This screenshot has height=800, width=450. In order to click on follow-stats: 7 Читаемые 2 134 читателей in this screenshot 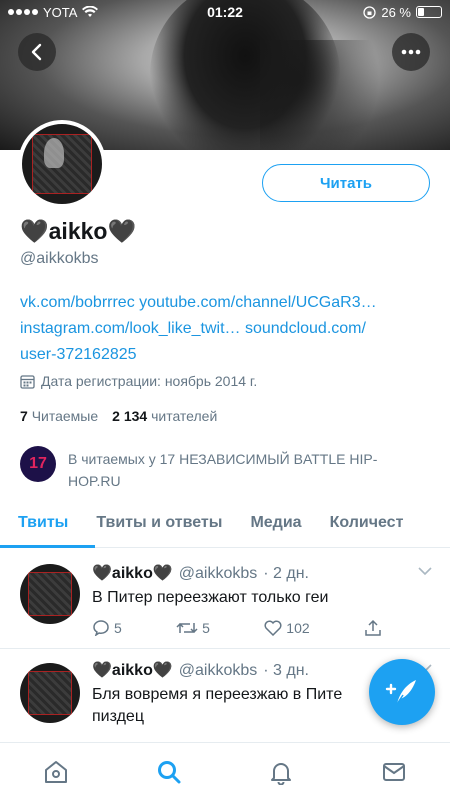, I will do `click(118, 416)`.